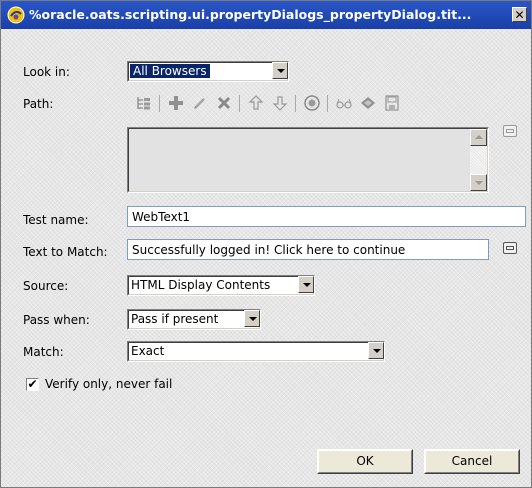  What do you see at coordinates (170, 71) in the screenshot?
I see `look-in-value: All Browsers` at bounding box center [170, 71].